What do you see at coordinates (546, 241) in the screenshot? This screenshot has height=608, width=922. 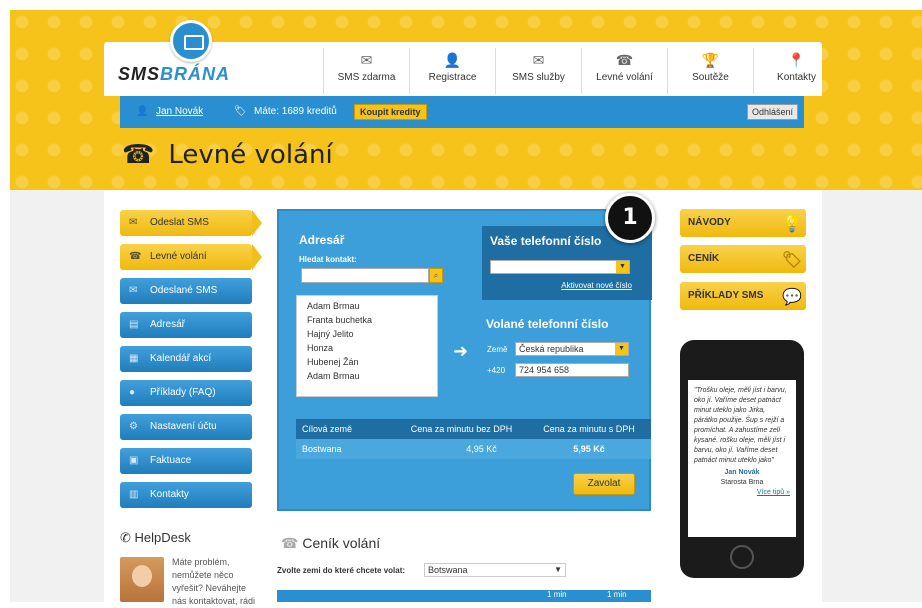 I see `your-number-title: Vaše telefonní číslo` at bounding box center [546, 241].